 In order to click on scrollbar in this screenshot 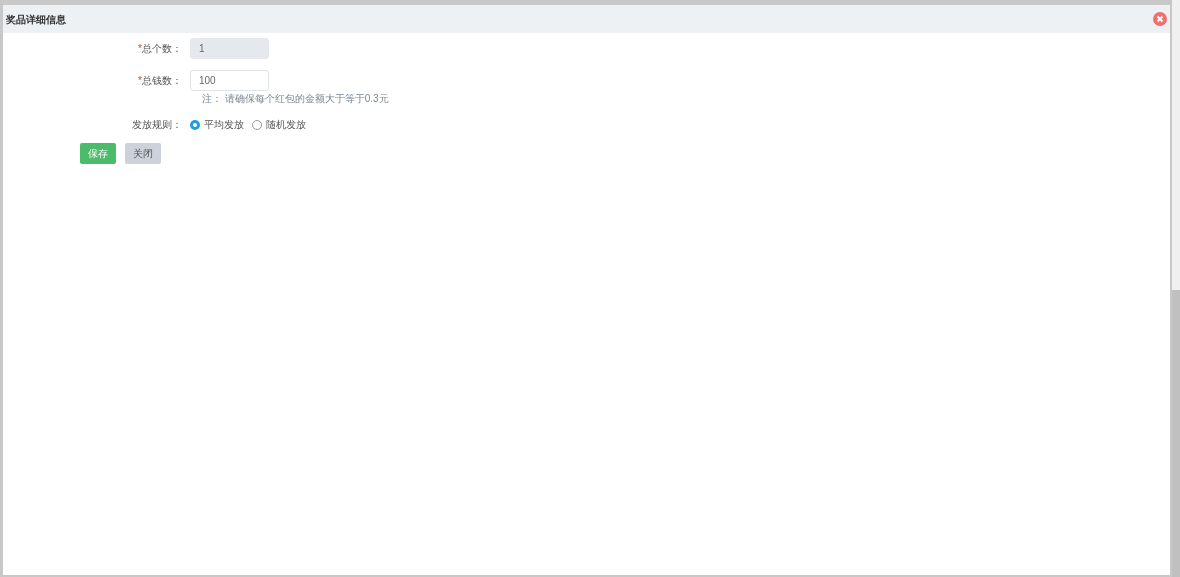, I will do `click(1176, 288)`.